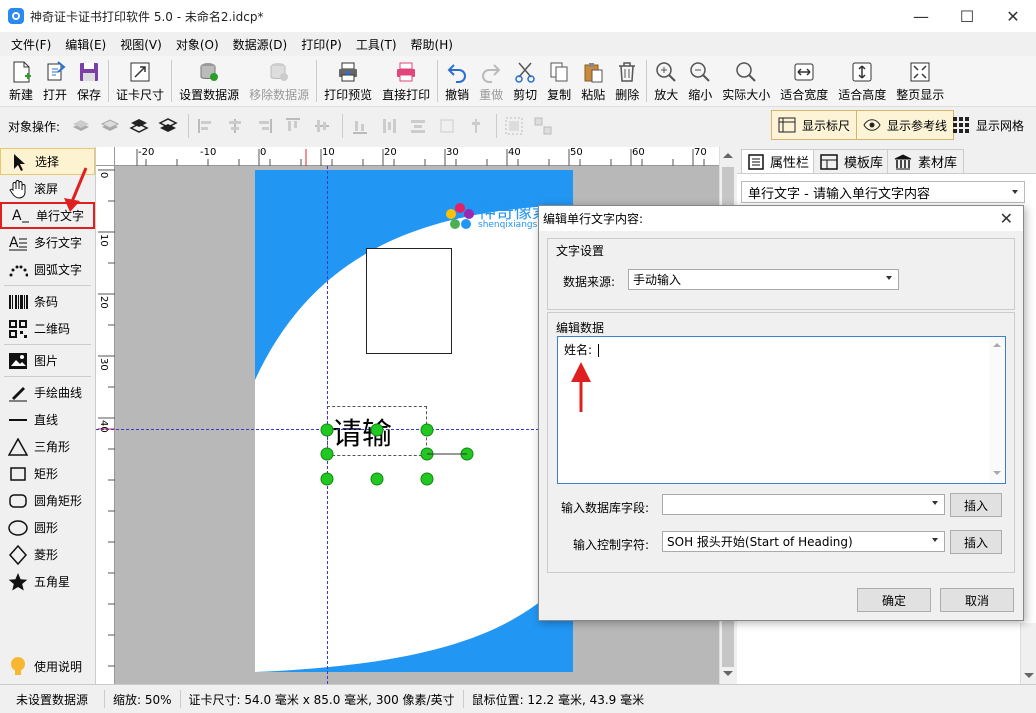  What do you see at coordinates (327, 425) in the screenshot?
I see `vertical-guide-line` at bounding box center [327, 425].